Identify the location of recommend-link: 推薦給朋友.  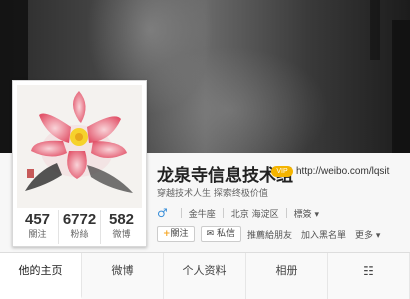
(269, 234).